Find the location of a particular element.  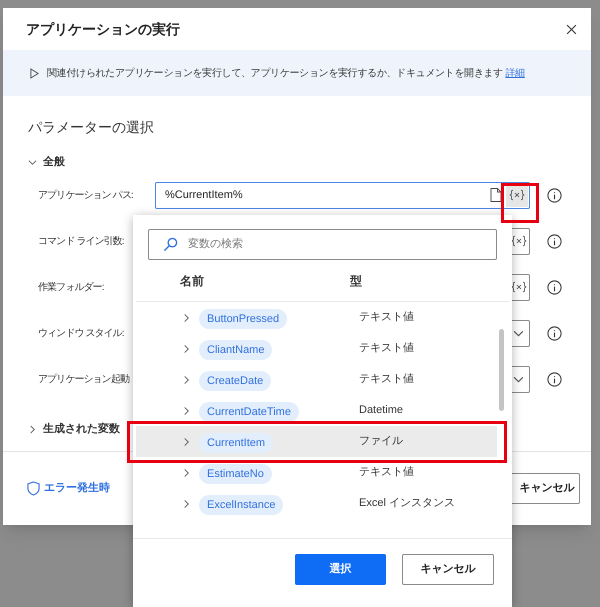

variable-chip: CurrentDateTime is located at coordinates (249, 412).